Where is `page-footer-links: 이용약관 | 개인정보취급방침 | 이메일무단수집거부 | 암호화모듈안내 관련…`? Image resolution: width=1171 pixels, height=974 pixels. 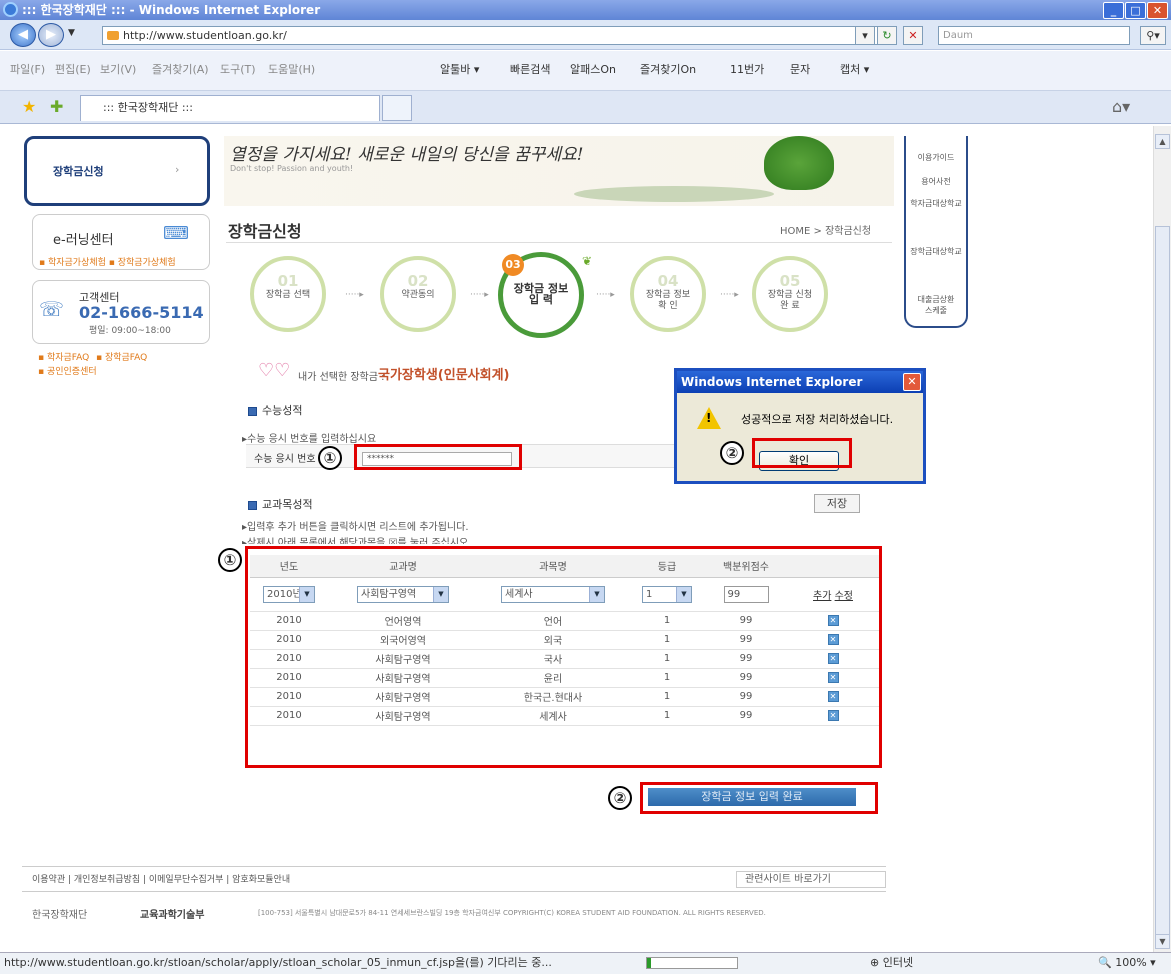
page-footer-links: 이용약관 | 개인정보취급방침 | 이메일무단수집거부 | 암호화모듈안내 관련… is located at coordinates (454, 879).